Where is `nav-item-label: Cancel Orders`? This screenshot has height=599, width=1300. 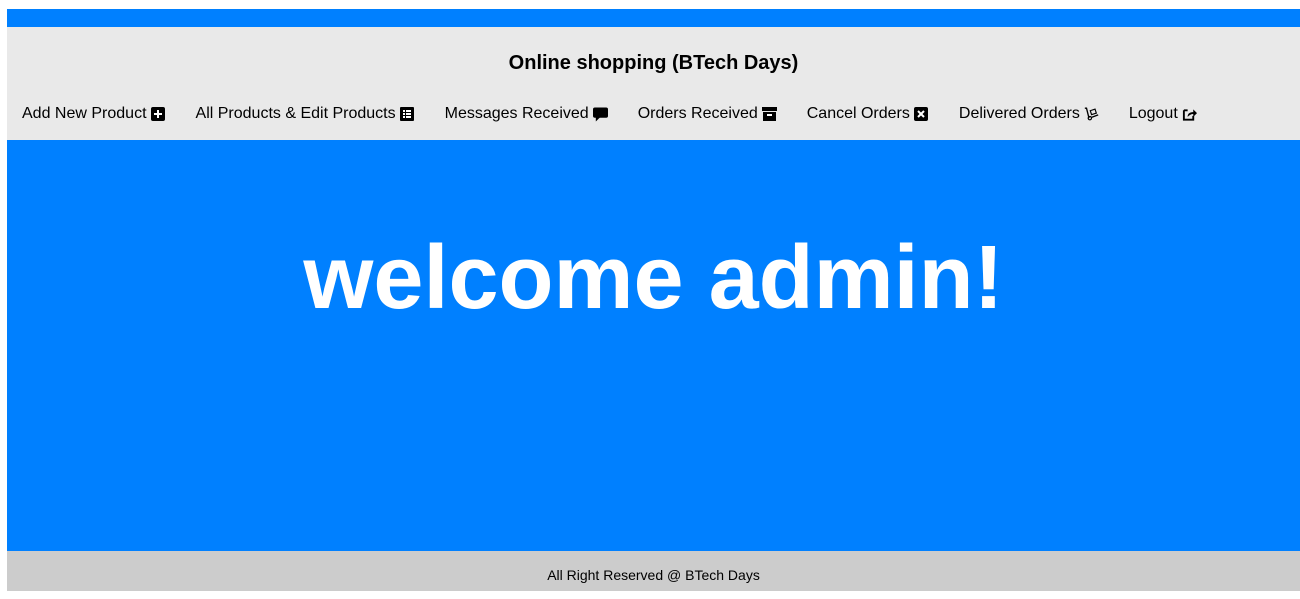
nav-item-label: Cancel Orders is located at coordinates (858, 113).